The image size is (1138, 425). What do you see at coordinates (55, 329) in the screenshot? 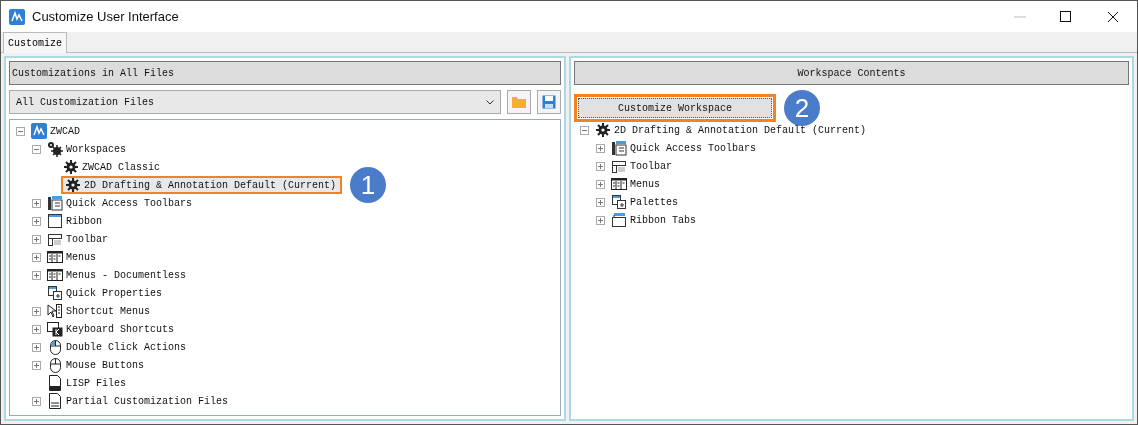
I see `keyboard-icon` at bounding box center [55, 329].